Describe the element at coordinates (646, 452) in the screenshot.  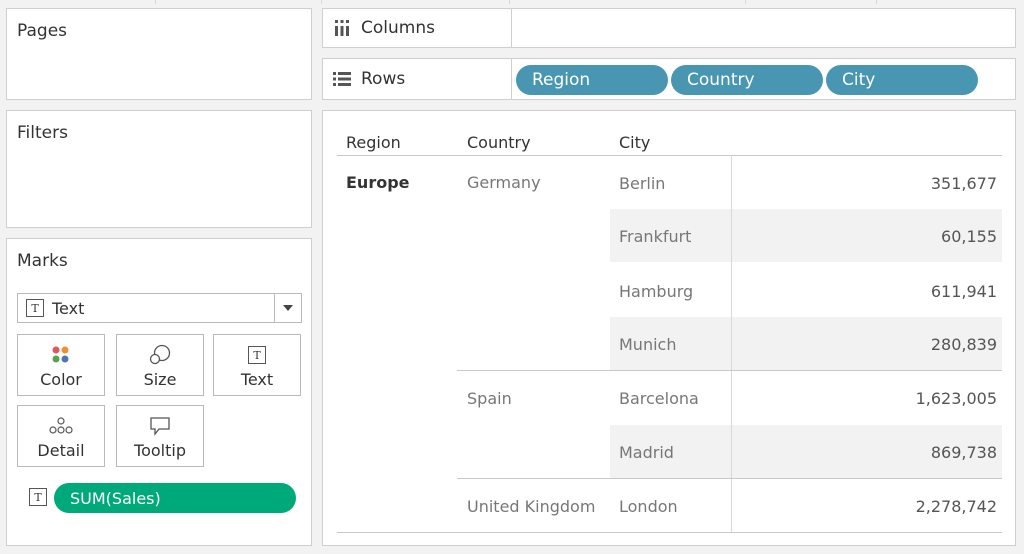
I see `city-cell: Madrid` at that location.